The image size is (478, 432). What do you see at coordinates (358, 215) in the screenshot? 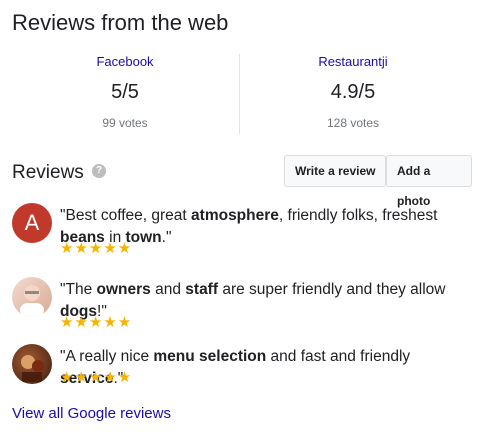
I see `review-text-part: , friendly folks, freshest` at bounding box center [358, 215].